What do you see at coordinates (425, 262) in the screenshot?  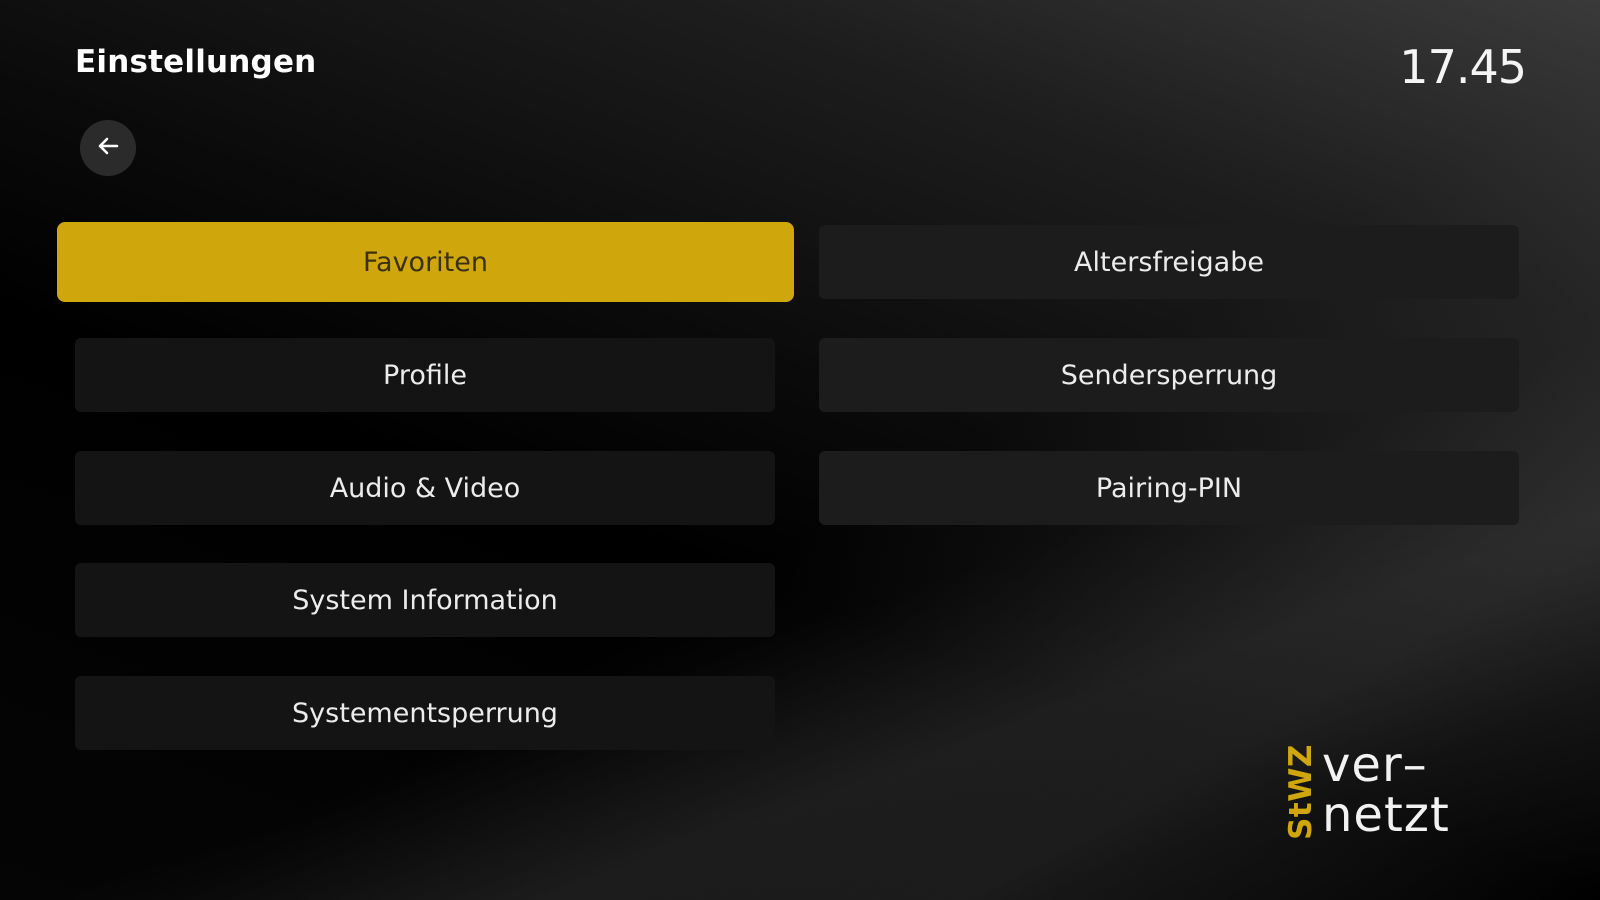 I see `favoriten-button: Favoriten` at bounding box center [425, 262].